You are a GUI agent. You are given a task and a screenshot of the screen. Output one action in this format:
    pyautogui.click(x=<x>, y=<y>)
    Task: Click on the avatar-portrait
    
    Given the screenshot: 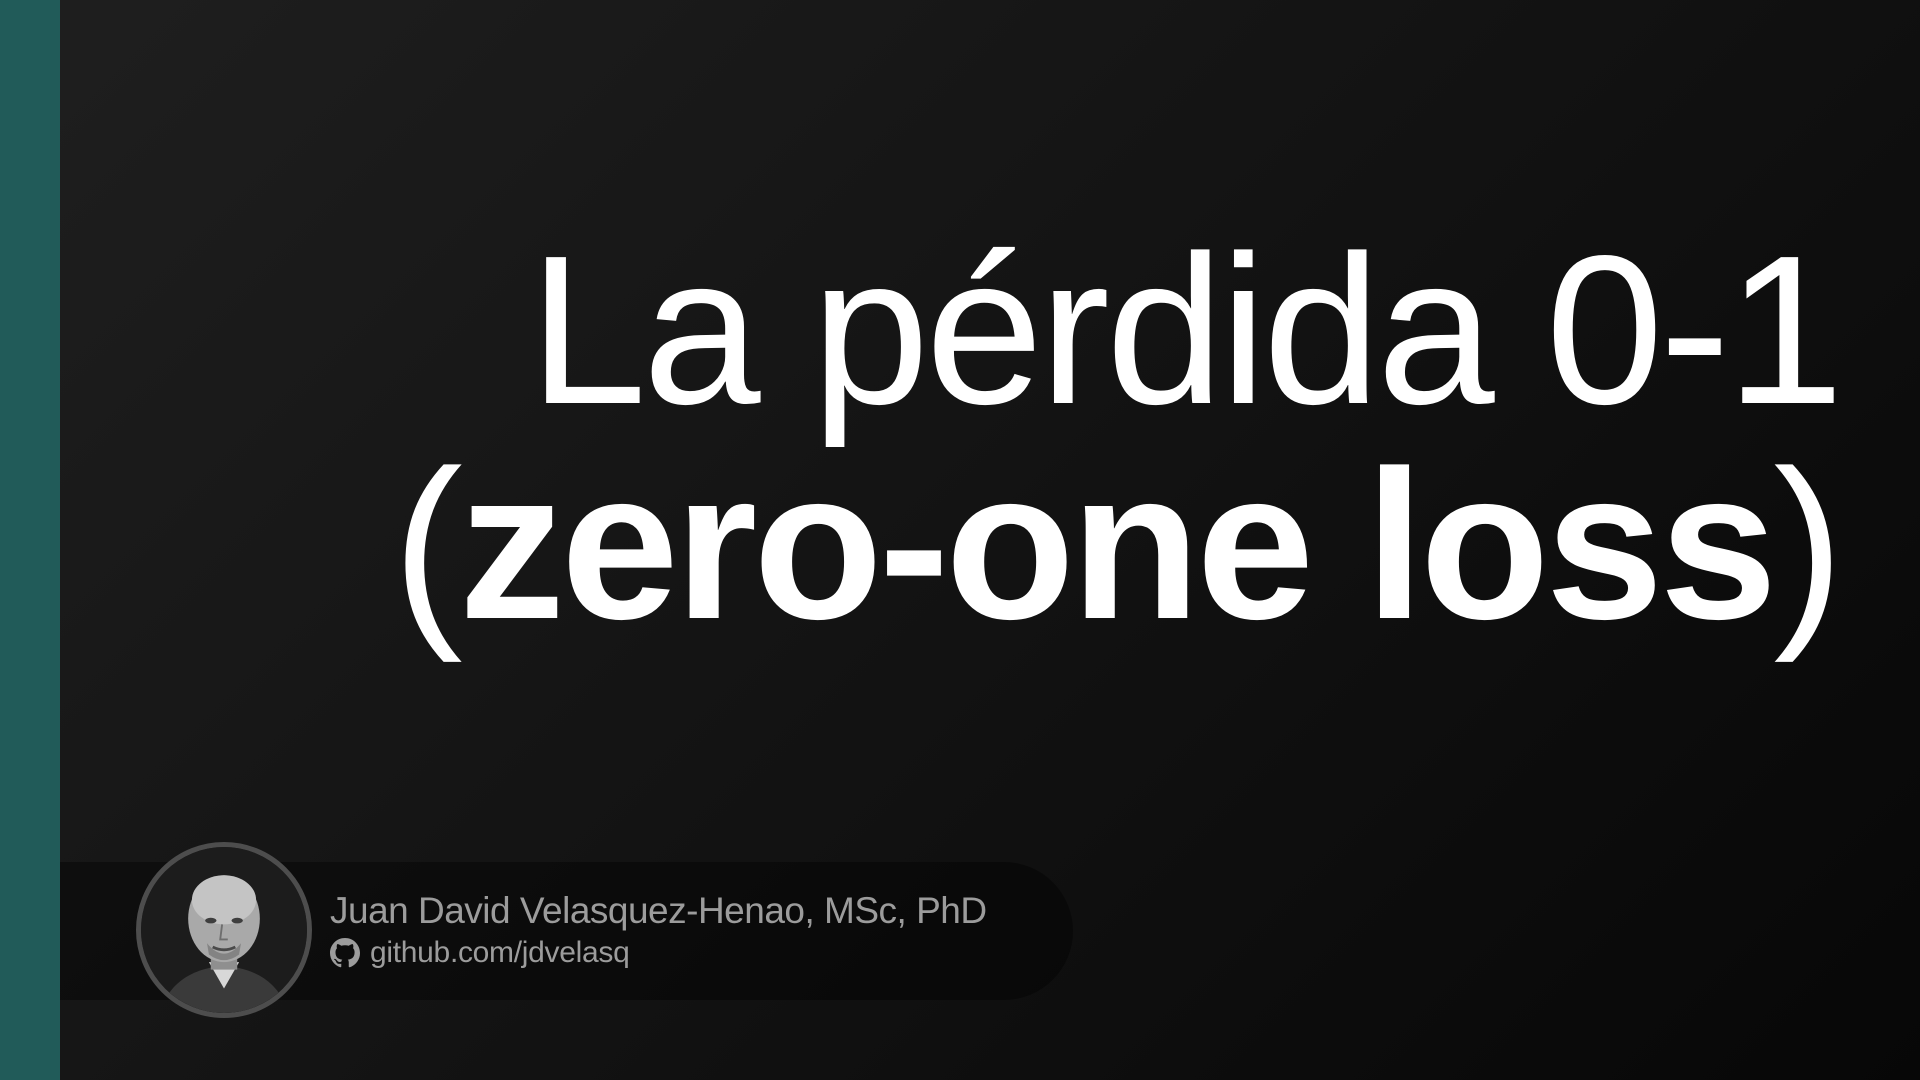 What is the action you would take?
    pyautogui.click(x=224, y=930)
    